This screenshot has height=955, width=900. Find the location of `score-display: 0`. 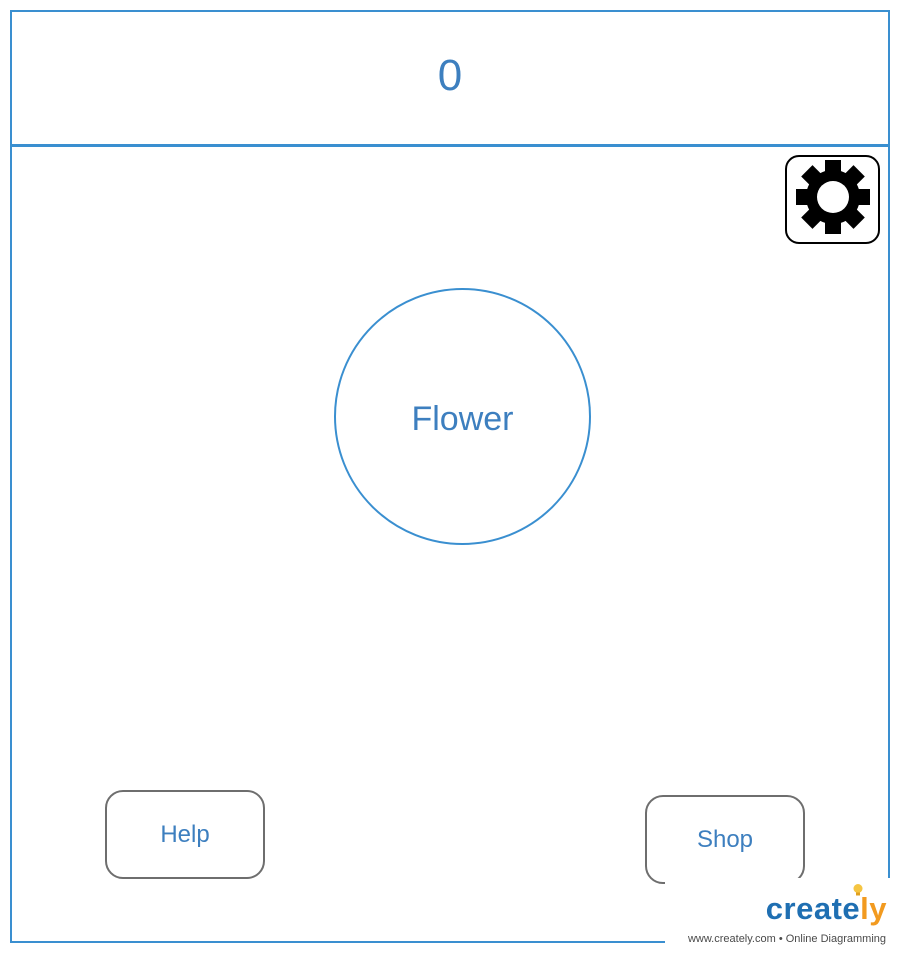

score-display: 0 is located at coordinates (450, 78).